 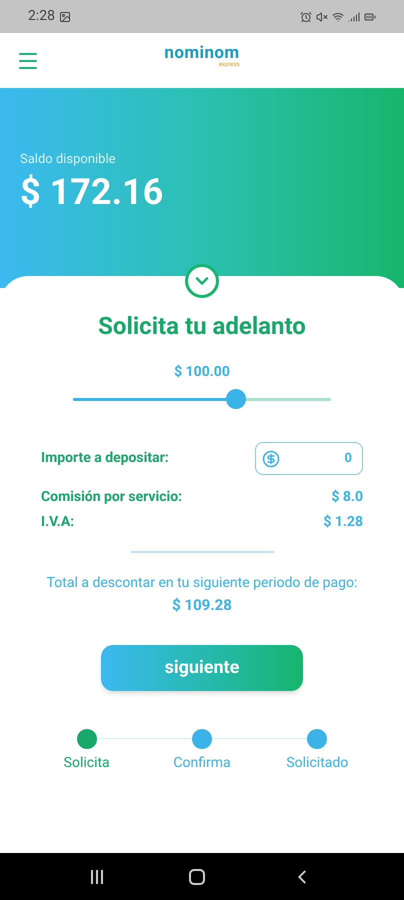 What do you see at coordinates (202, 281) in the screenshot?
I see `collapse-button` at bounding box center [202, 281].